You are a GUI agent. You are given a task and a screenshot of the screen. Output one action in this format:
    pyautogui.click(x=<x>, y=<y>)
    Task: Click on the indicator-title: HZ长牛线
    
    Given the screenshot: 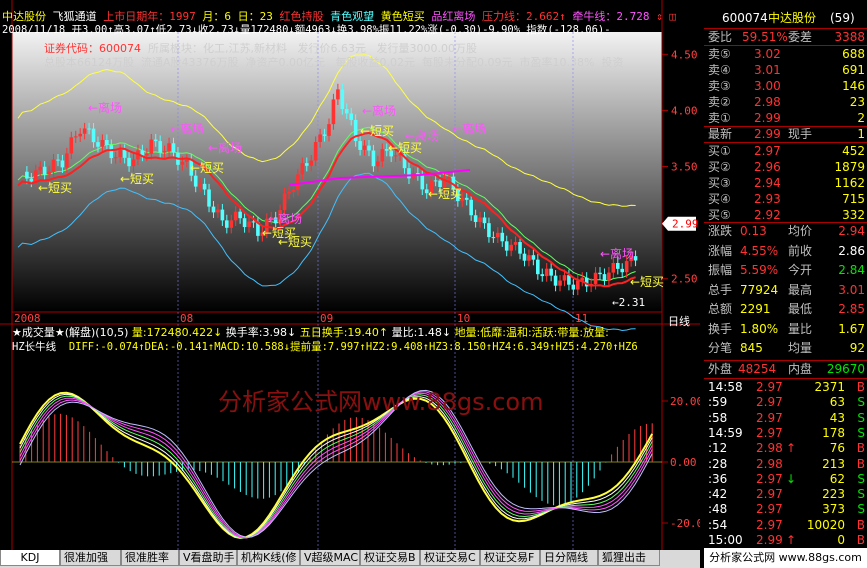 What is the action you would take?
    pyautogui.click(x=34, y=347)
    